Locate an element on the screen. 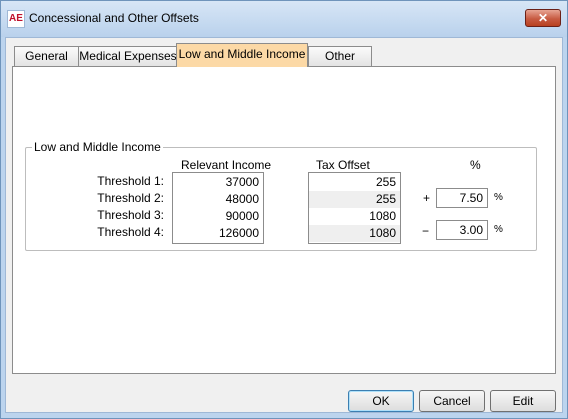  minus-sign: − is located at coordinates (426, 231).